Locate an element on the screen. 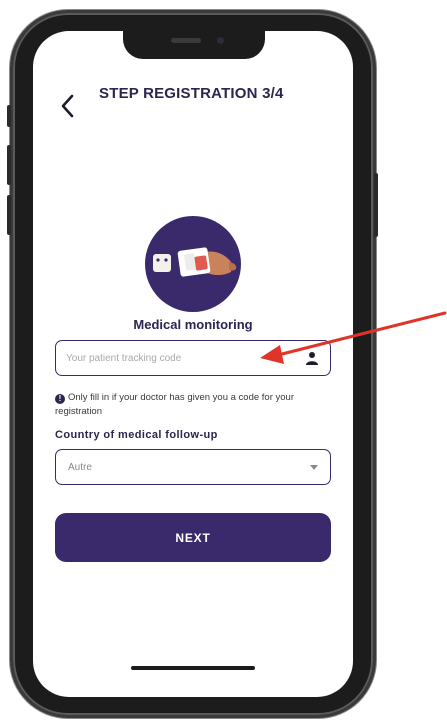 Image resolution: width=447 pixels, height=722 pixels. phone-side-button-silent is located at coordinates (9, 116).